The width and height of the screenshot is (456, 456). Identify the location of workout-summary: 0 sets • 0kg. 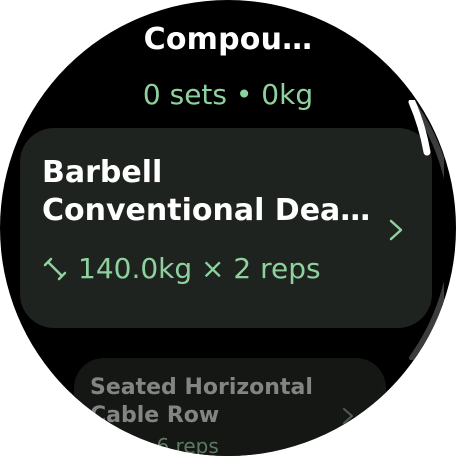
(228, 94).